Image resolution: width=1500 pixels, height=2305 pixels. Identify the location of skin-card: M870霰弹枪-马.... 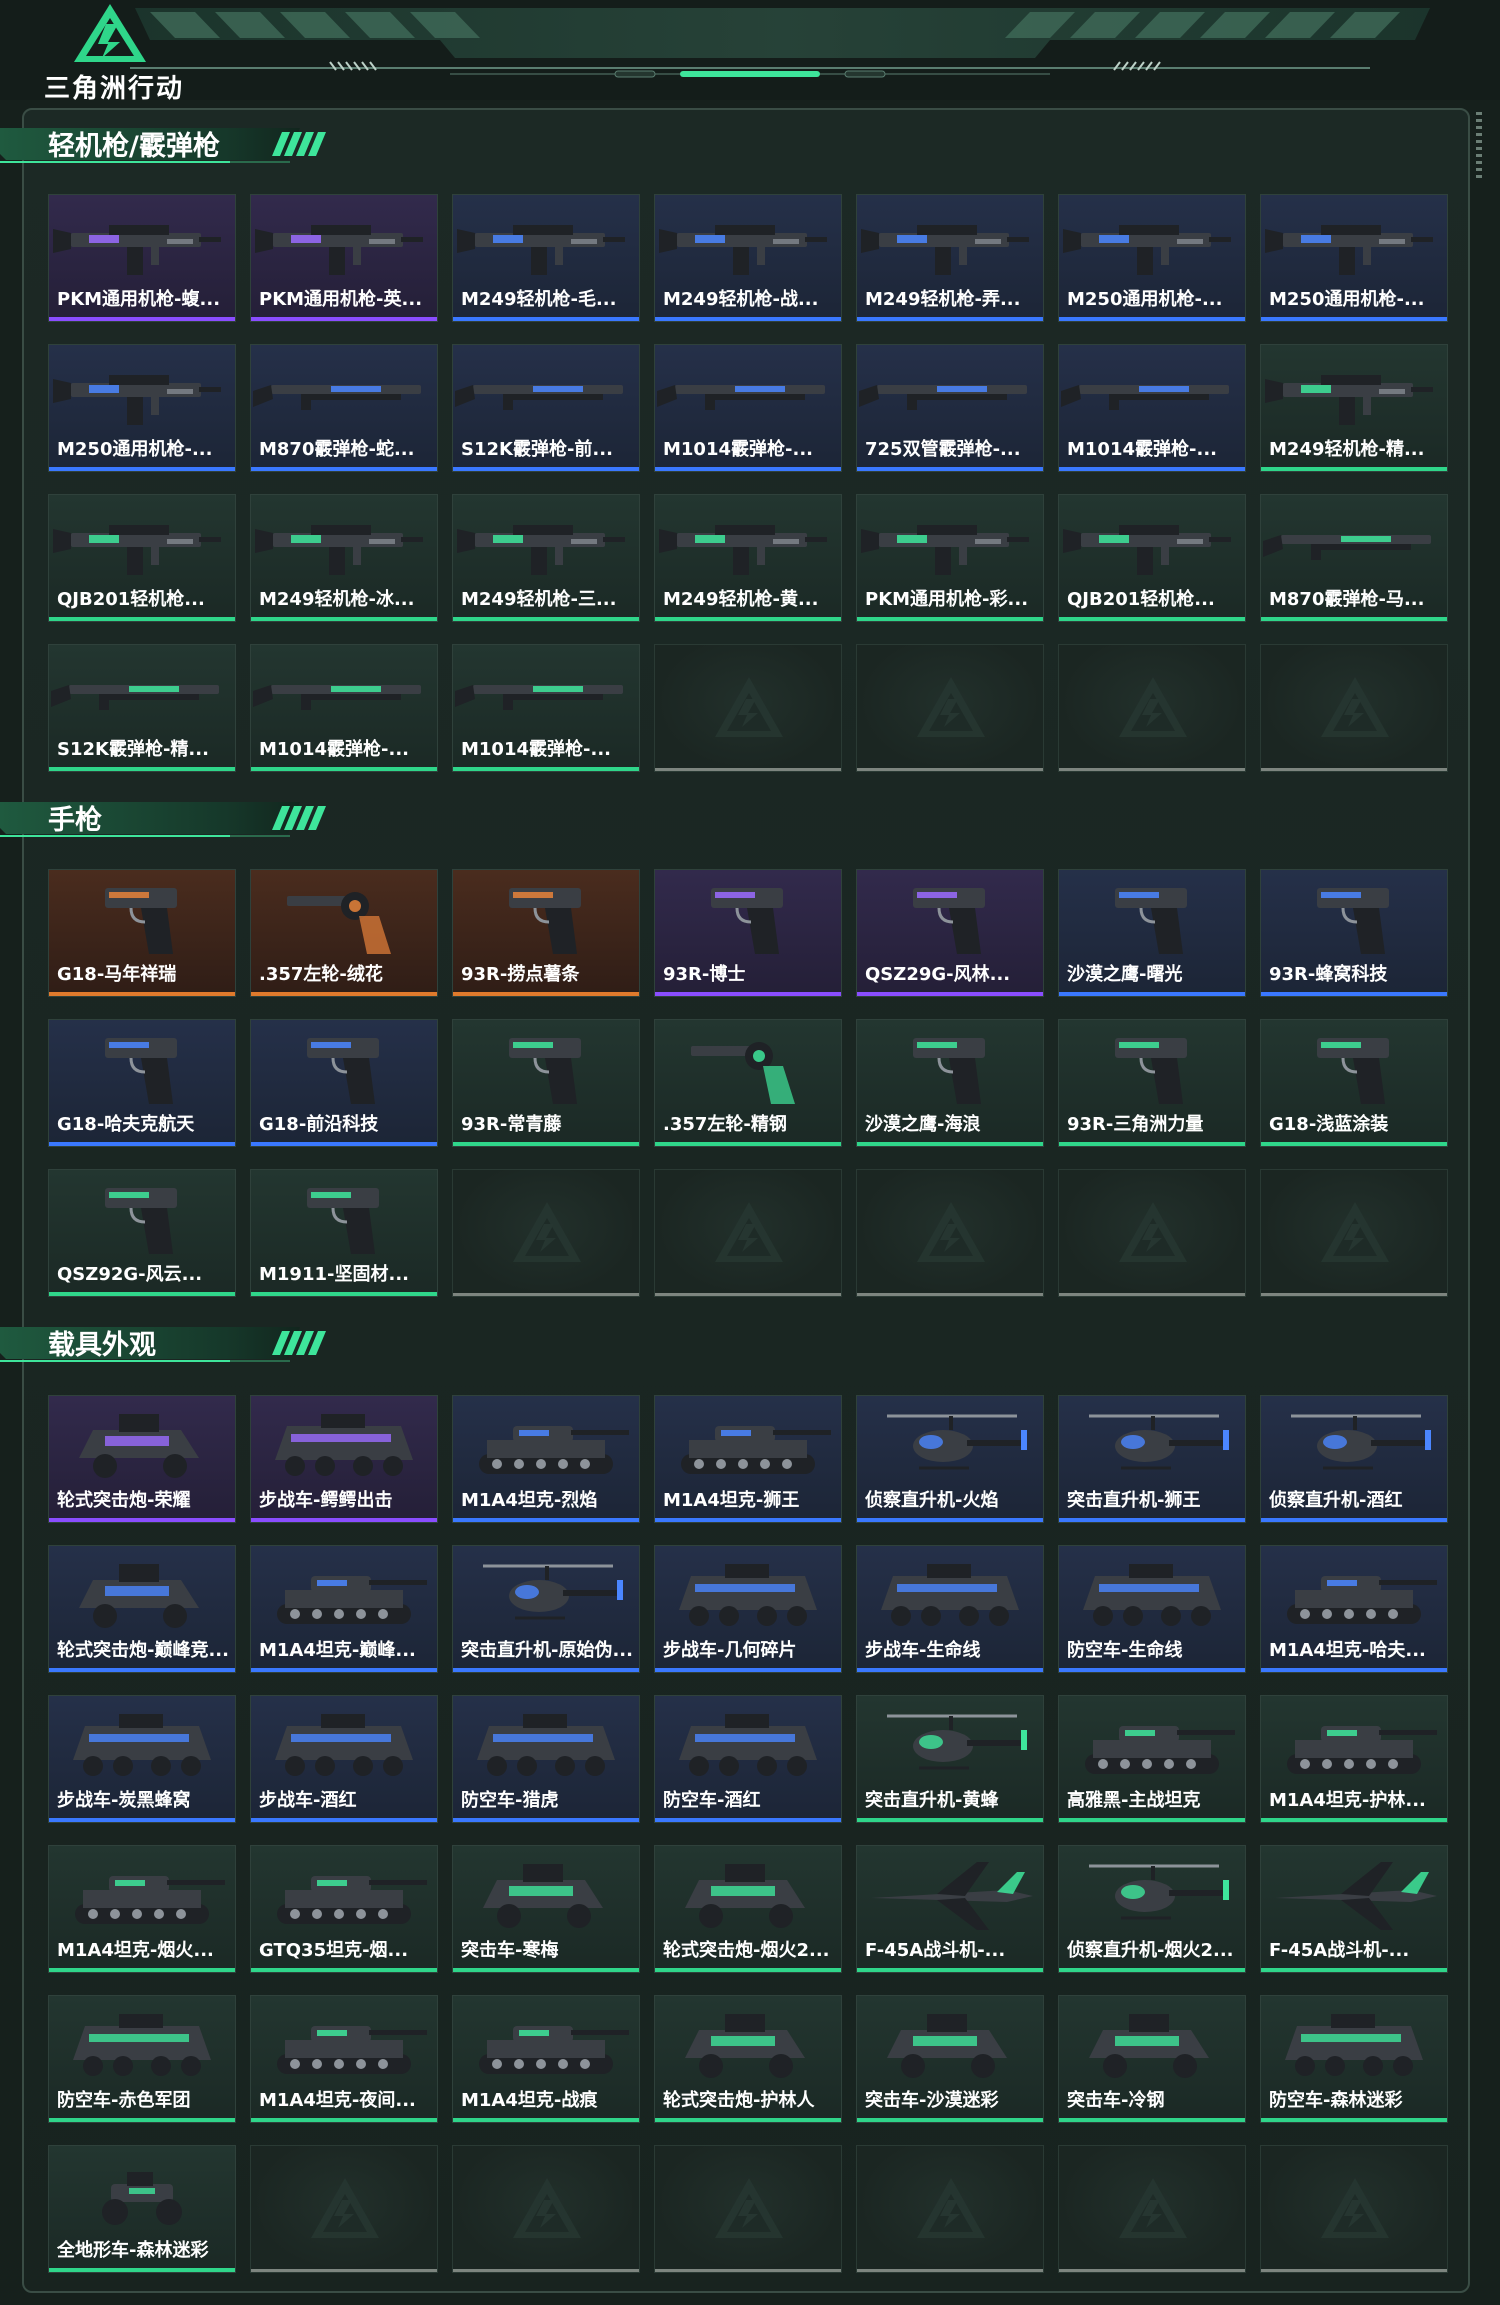
(1354, 558).